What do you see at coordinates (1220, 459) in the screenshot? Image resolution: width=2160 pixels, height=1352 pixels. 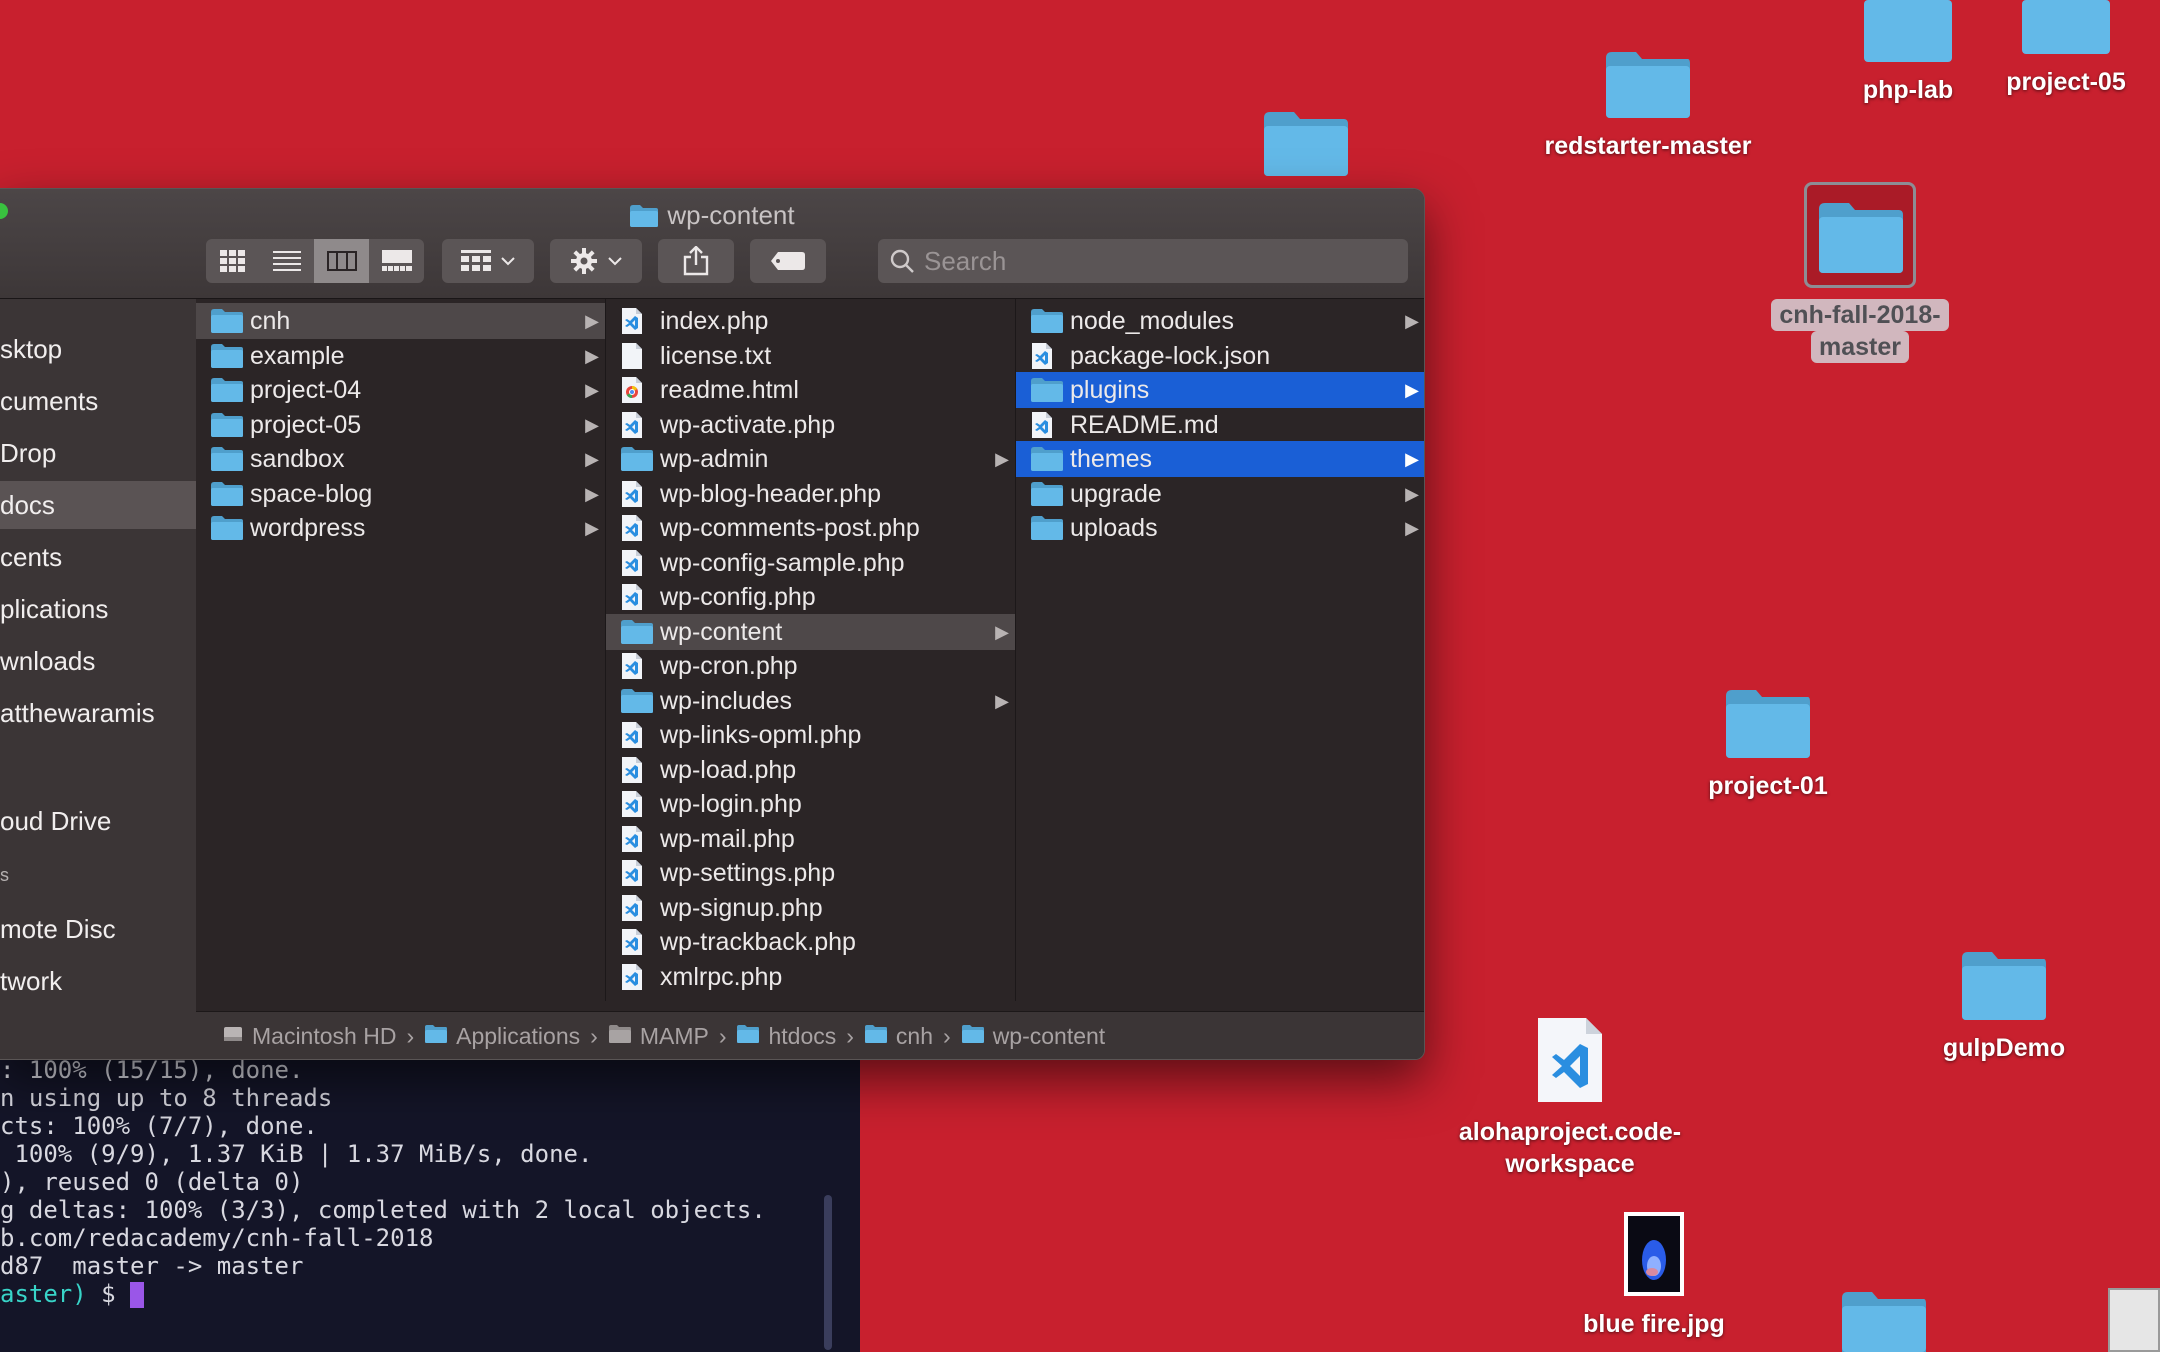 I see `folder-row-themes: themes ▶` at bounding box center [1220, 459].